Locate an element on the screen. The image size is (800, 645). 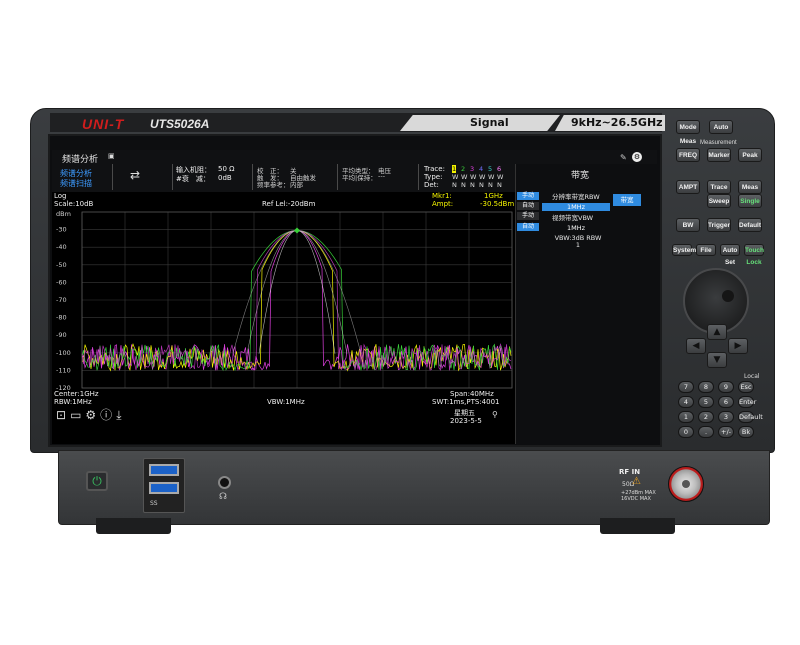
help-icon: ⓘ is located at coordinates (108, 415).